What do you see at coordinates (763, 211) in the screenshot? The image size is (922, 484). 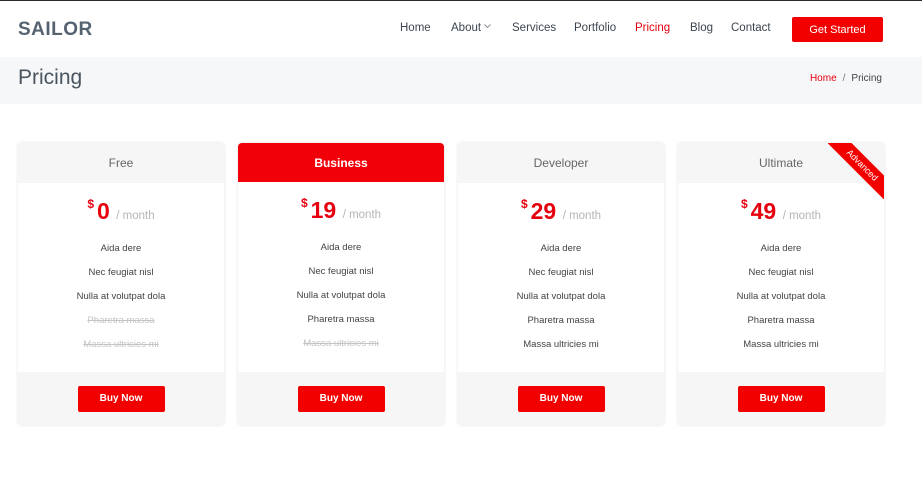 I see `price-amount: 49` at bounding box center [763, 211].